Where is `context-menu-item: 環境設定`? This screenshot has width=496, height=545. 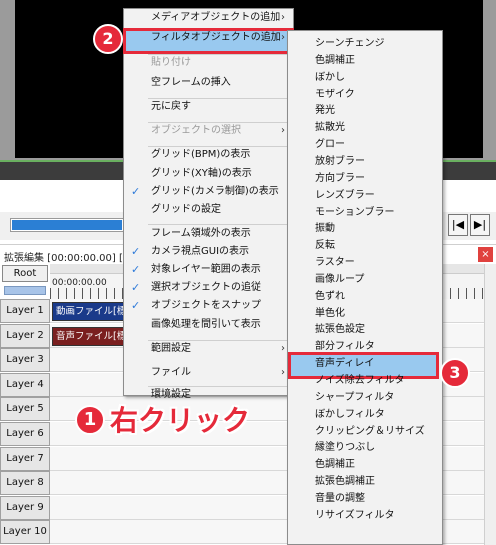
context-menu-item: 環境設定 is located at coordinates (208, 395).